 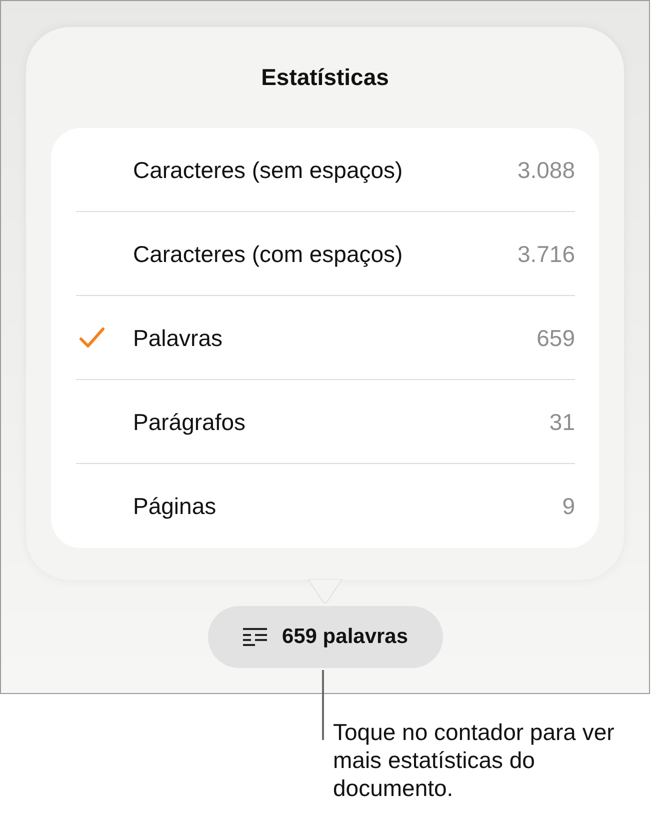 What do you see at coordinates (255, 637) in the screenshot?
I see `text-lines-icon` at bounding box center [255, 637].